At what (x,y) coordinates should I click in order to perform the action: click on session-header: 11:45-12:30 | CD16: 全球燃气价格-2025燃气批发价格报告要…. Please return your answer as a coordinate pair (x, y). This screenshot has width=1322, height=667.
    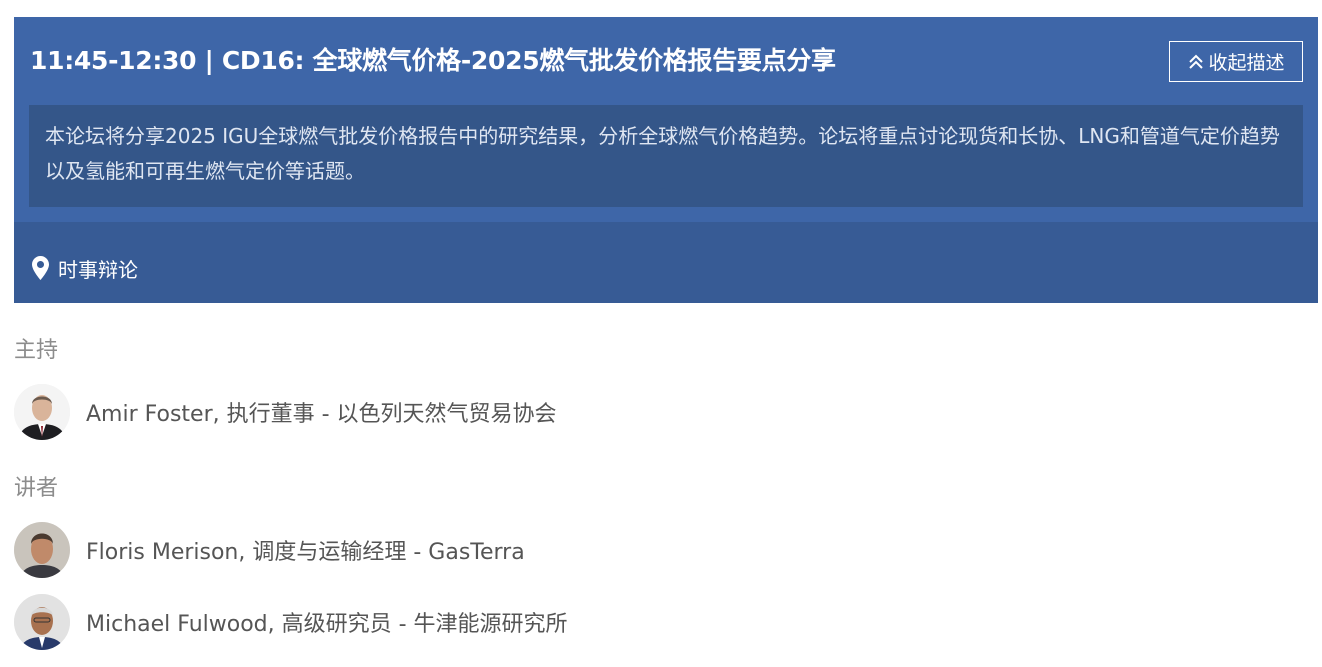
    Looking at the image, I should click on (666, 61).